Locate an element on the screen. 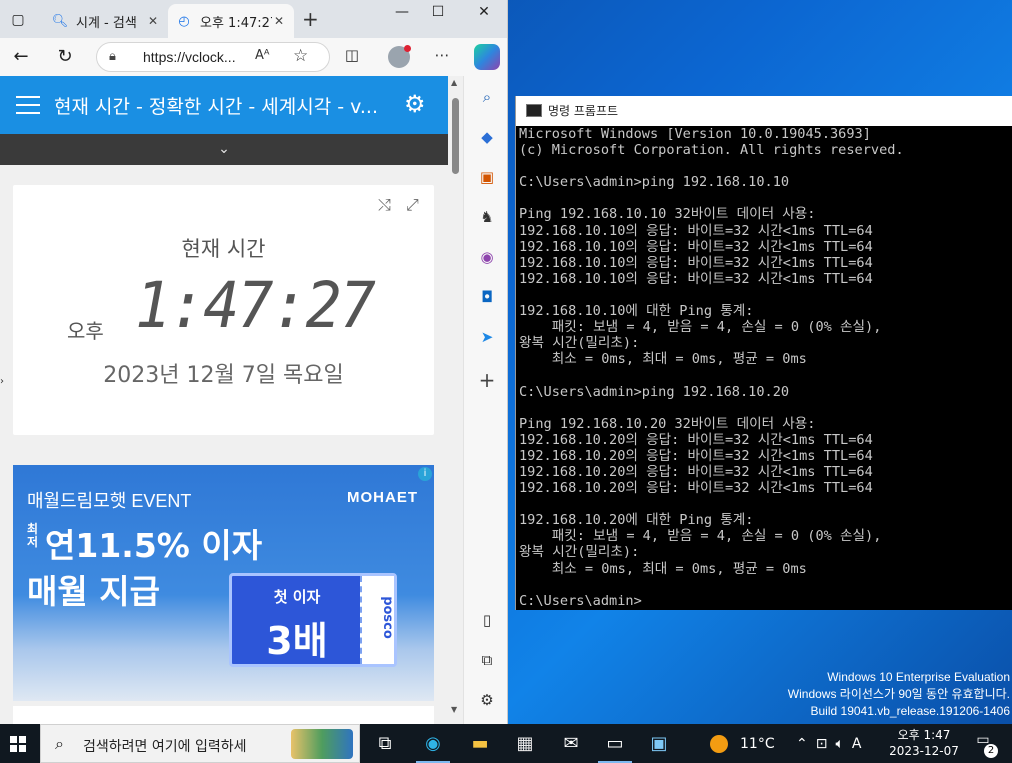 The height and width of the screenshot is (763, 1012). m365-icon: ◉ is located at coordinates (487, 257).